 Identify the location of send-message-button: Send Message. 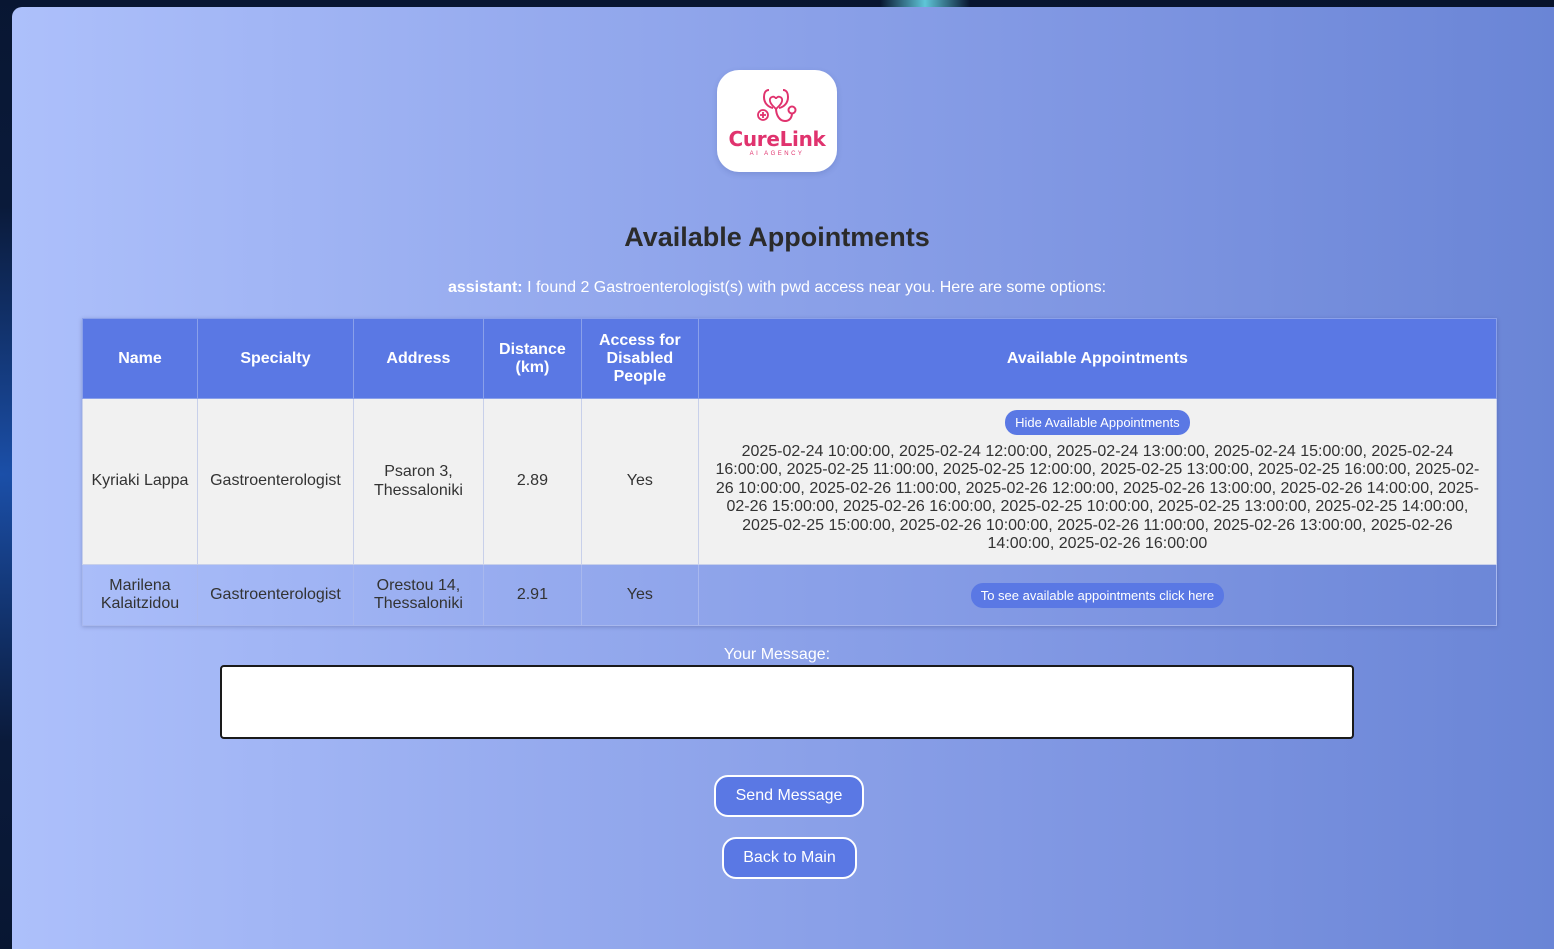
(789, 796).